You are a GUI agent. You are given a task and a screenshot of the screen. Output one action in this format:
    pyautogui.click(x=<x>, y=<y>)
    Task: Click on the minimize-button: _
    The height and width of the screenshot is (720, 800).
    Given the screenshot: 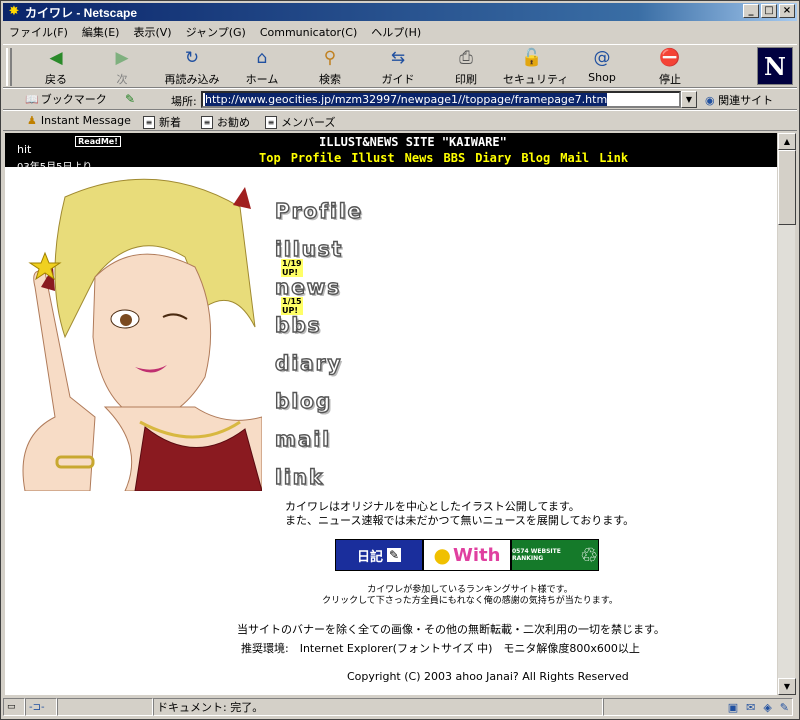 What is the action you would take?
    pyautogui.click(x=751, y=11)
    